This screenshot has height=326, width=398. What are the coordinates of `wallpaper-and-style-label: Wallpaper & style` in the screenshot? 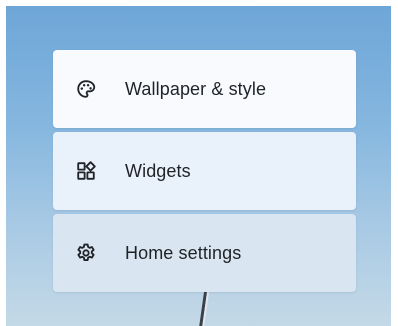 It's located at (196, 89).